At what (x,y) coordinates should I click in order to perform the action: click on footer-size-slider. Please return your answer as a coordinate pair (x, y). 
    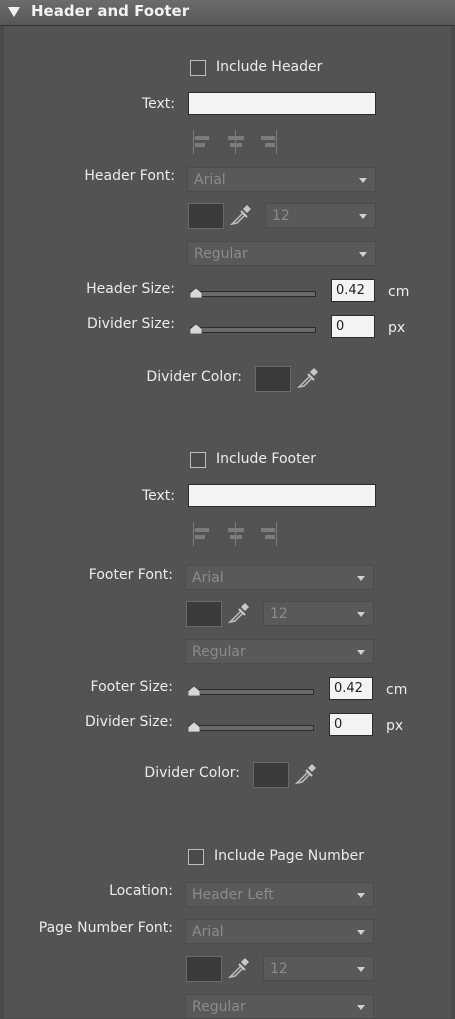
    Looking at the image, I should click on (251, 692).